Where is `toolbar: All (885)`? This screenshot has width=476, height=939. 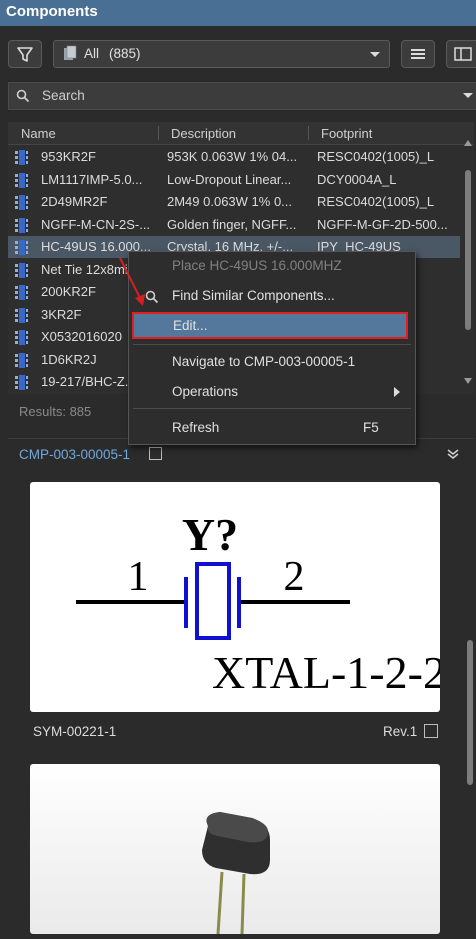 toolbar: All (885) is located at coordinates (238, 51).